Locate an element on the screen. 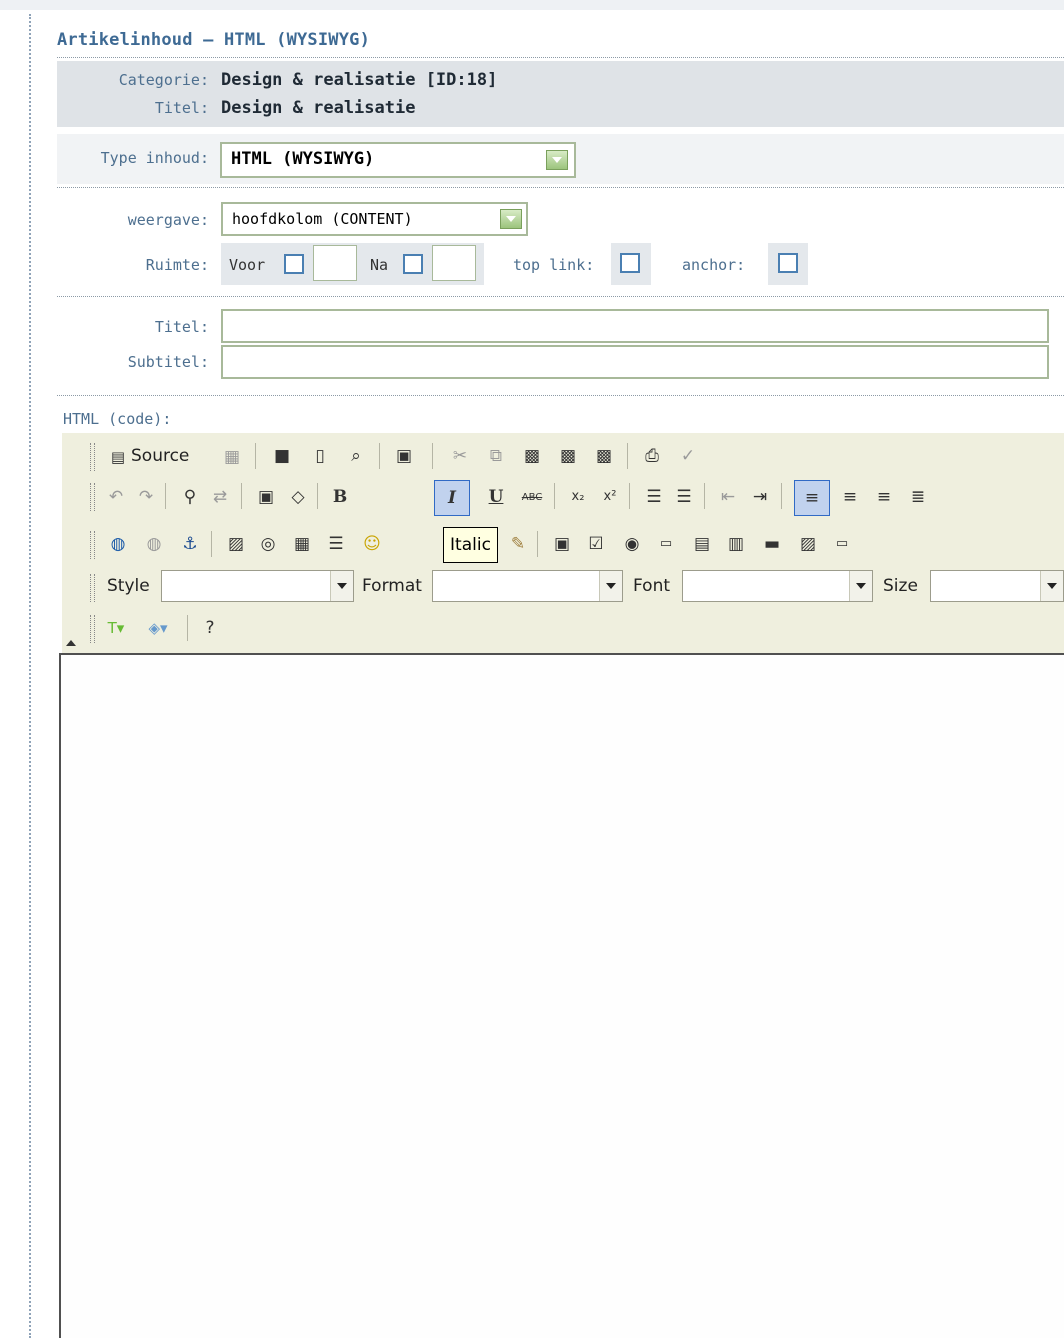 The image size is (1064, 1338). display-label: weergave: is located at coordinates (168, 220).